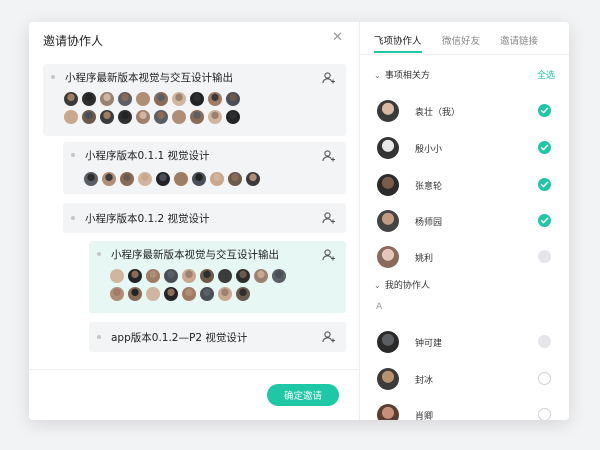  I want to click on collaborator-row: 杨师园, so click(464, 221).